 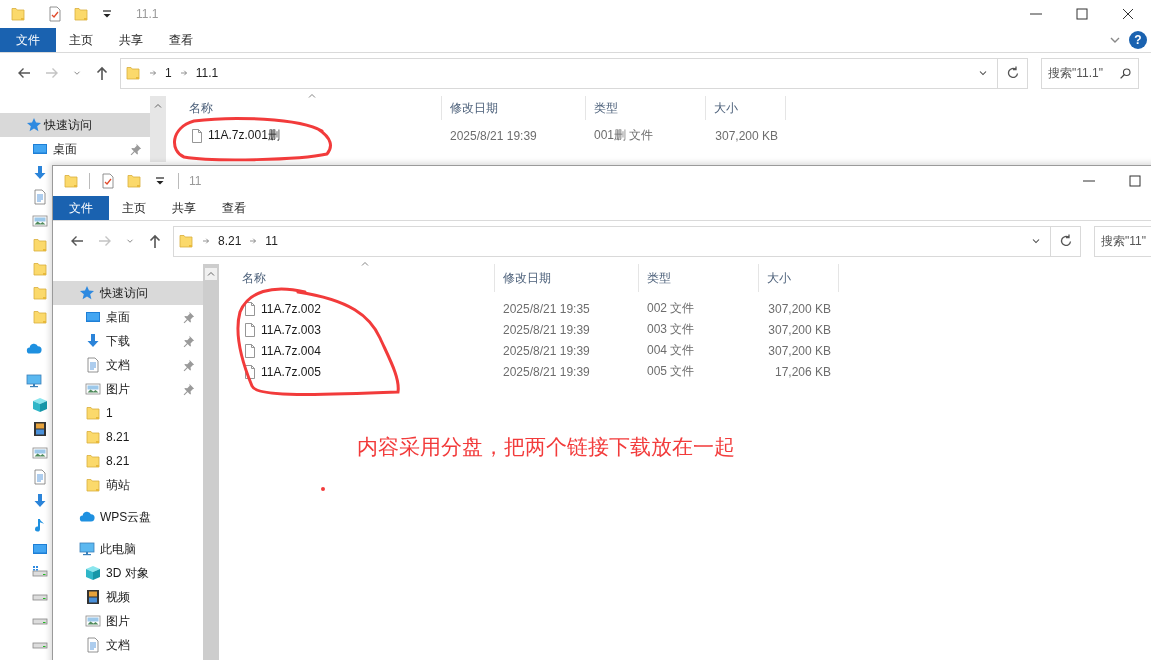 What do you see at coordinates (211, 274) in the screenshot?
I see `scroll-up-icon` at bounding box center [211, 274].